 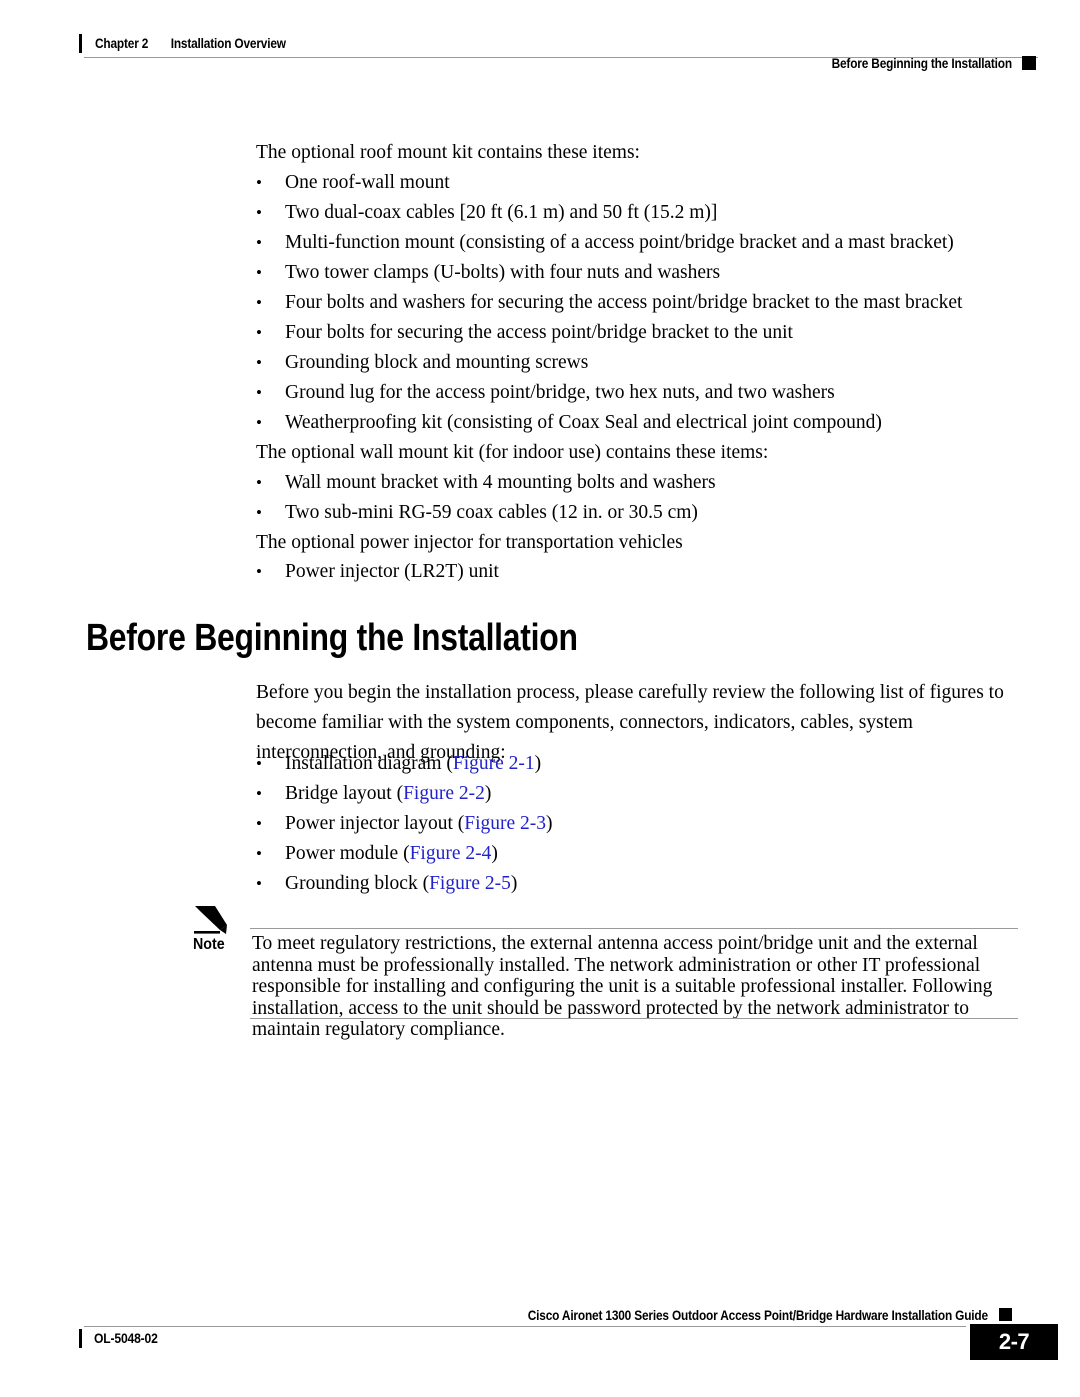 What do you see at coordinates (80, 1338) in the screenshot?
I see `footer-left-tick` at bounding box center [80, 1338].